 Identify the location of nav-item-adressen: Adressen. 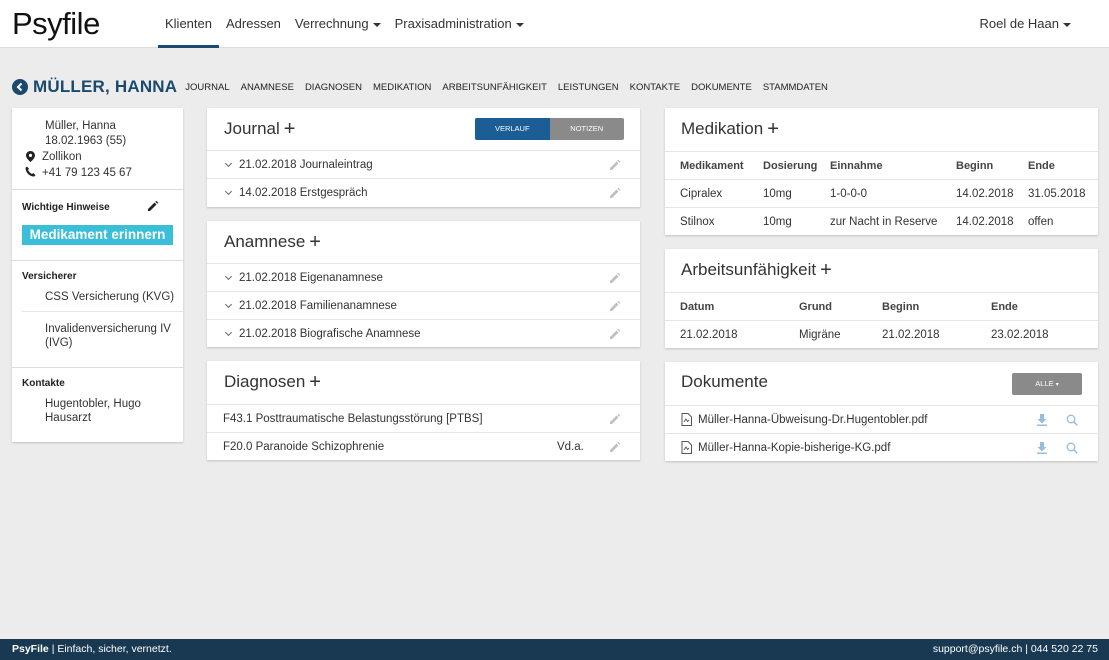
(253, 24).